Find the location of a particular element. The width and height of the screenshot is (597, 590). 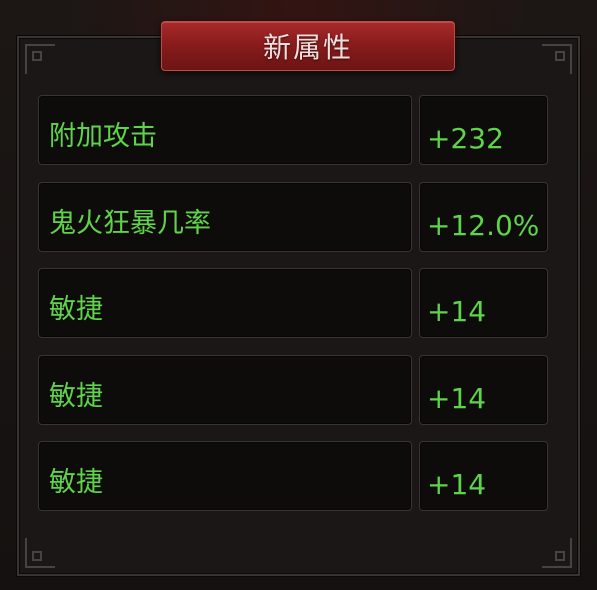

title-banner: 新属性 is located at coordinates (308, 46).